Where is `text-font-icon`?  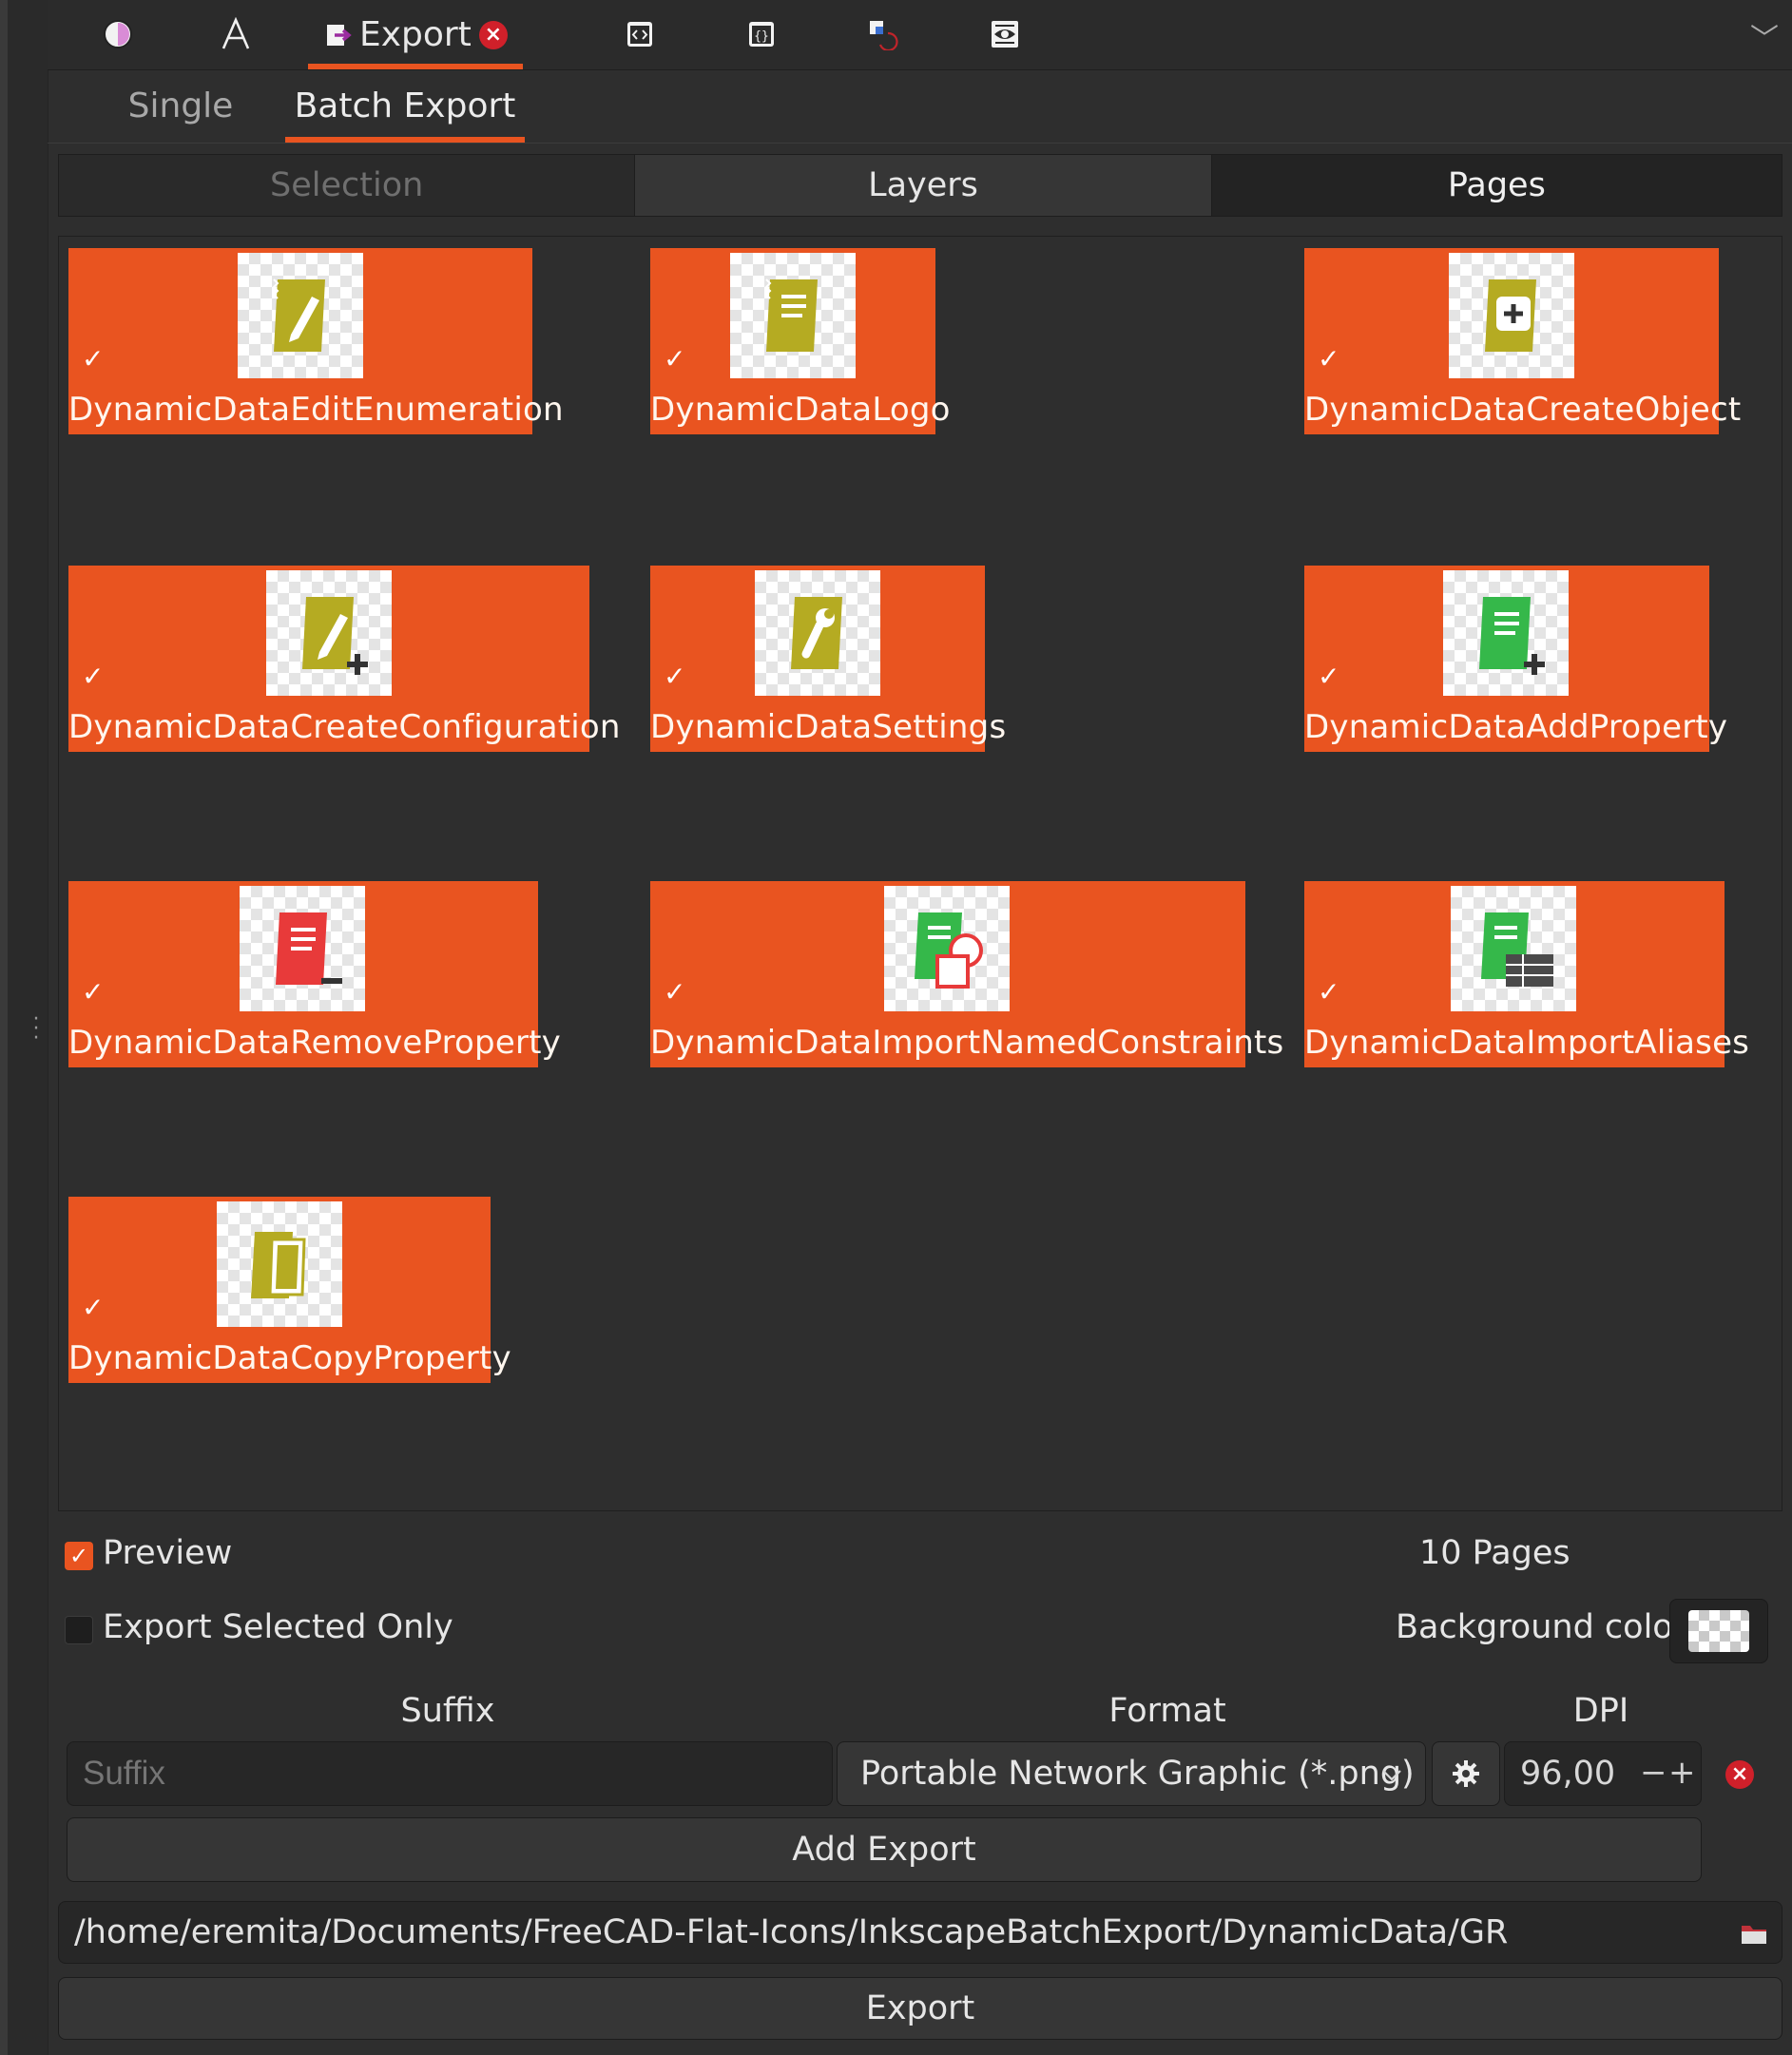 text-font-icon is located at coordinates (236, 33).